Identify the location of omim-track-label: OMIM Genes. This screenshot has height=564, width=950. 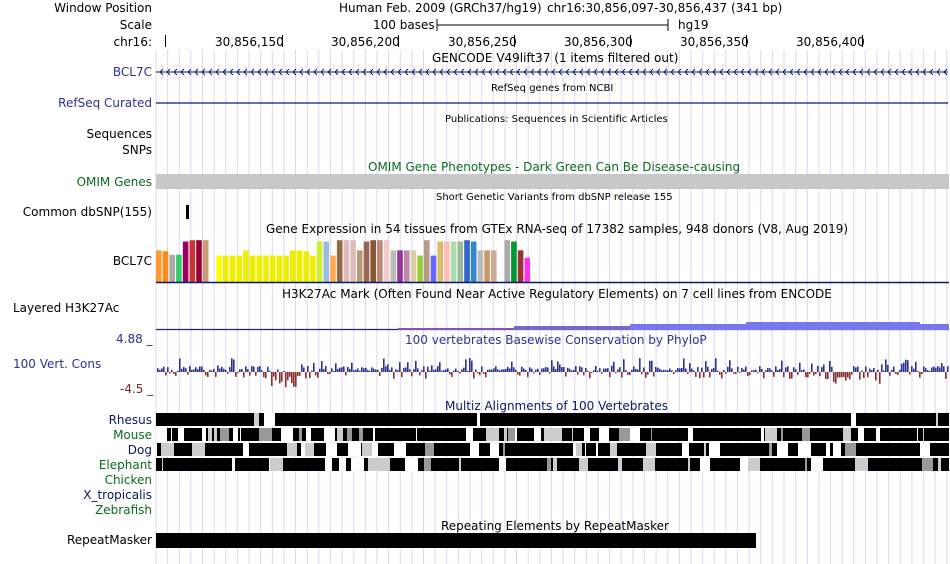
(76, 182).